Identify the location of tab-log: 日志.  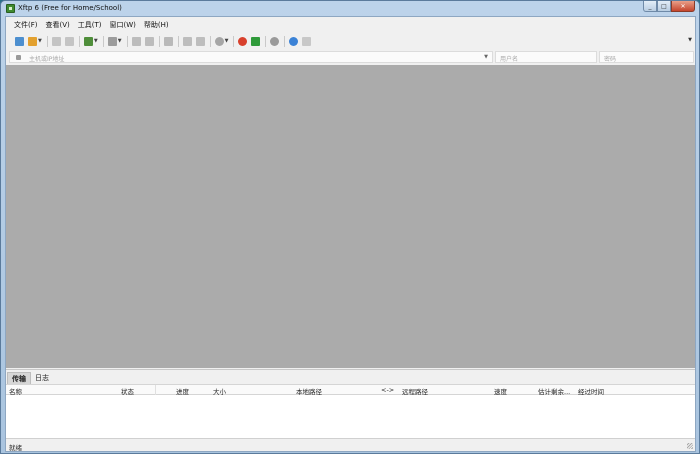
(42, 378).